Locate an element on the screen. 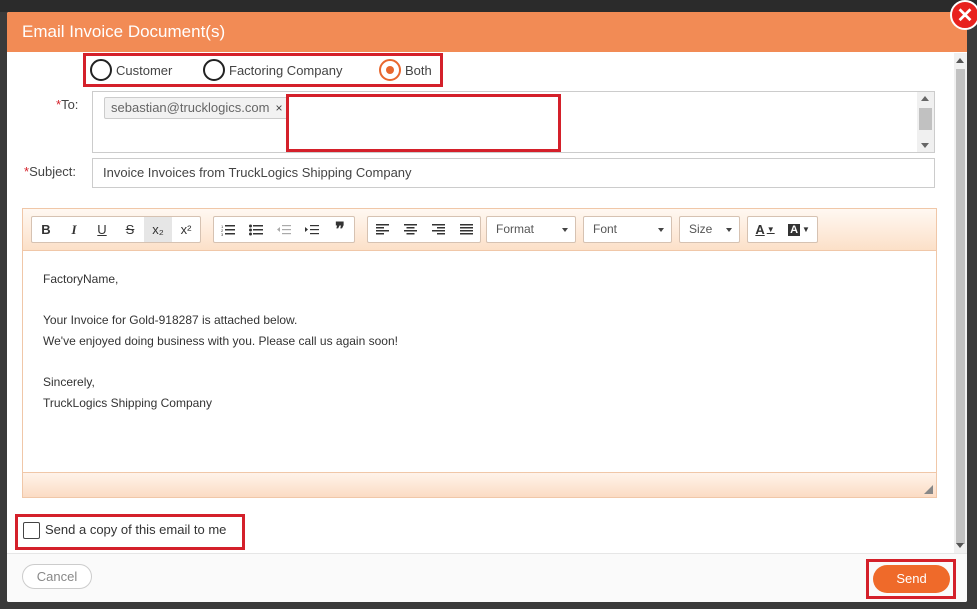  outdent-icon is located at coordinates (284, 229).